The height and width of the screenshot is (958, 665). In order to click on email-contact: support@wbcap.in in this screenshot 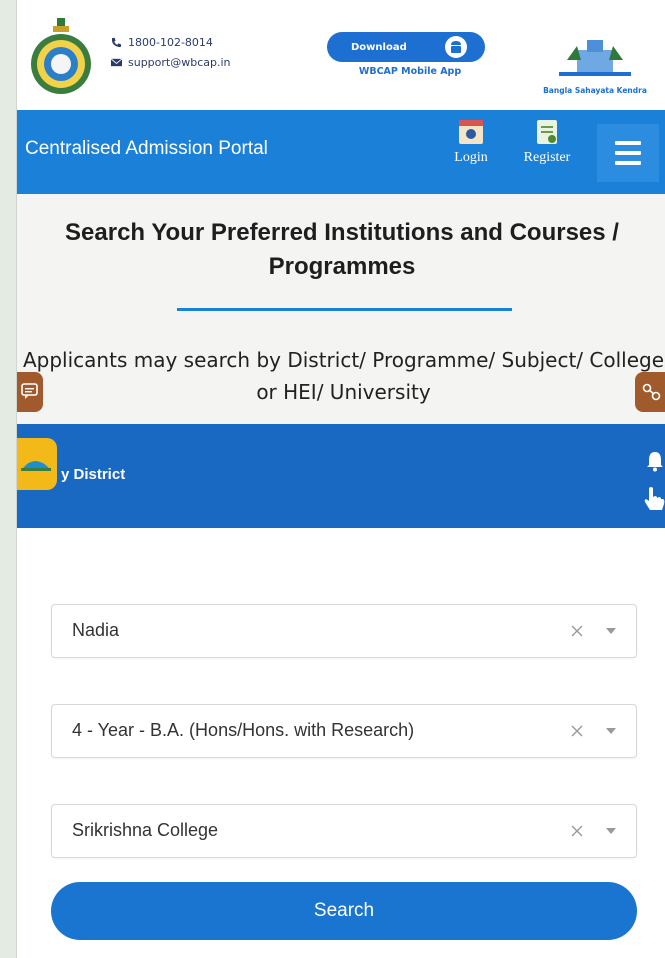, I will do `click(171, 62)`.